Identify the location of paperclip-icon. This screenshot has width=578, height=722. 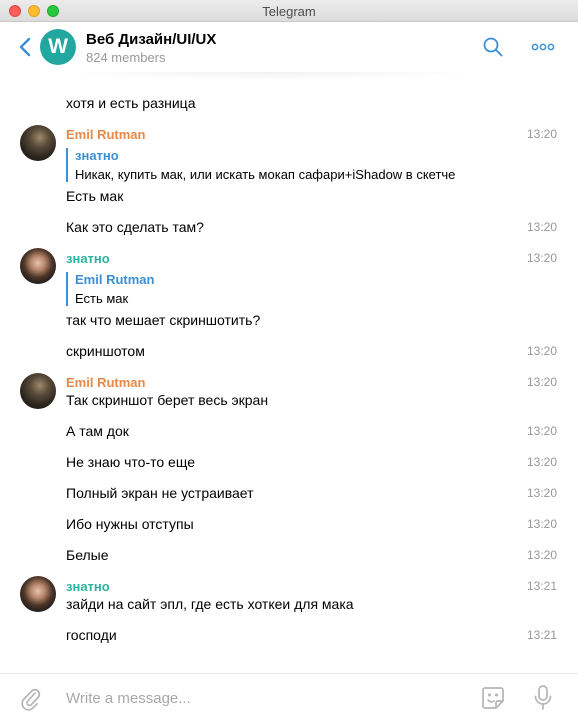
(30, 698).